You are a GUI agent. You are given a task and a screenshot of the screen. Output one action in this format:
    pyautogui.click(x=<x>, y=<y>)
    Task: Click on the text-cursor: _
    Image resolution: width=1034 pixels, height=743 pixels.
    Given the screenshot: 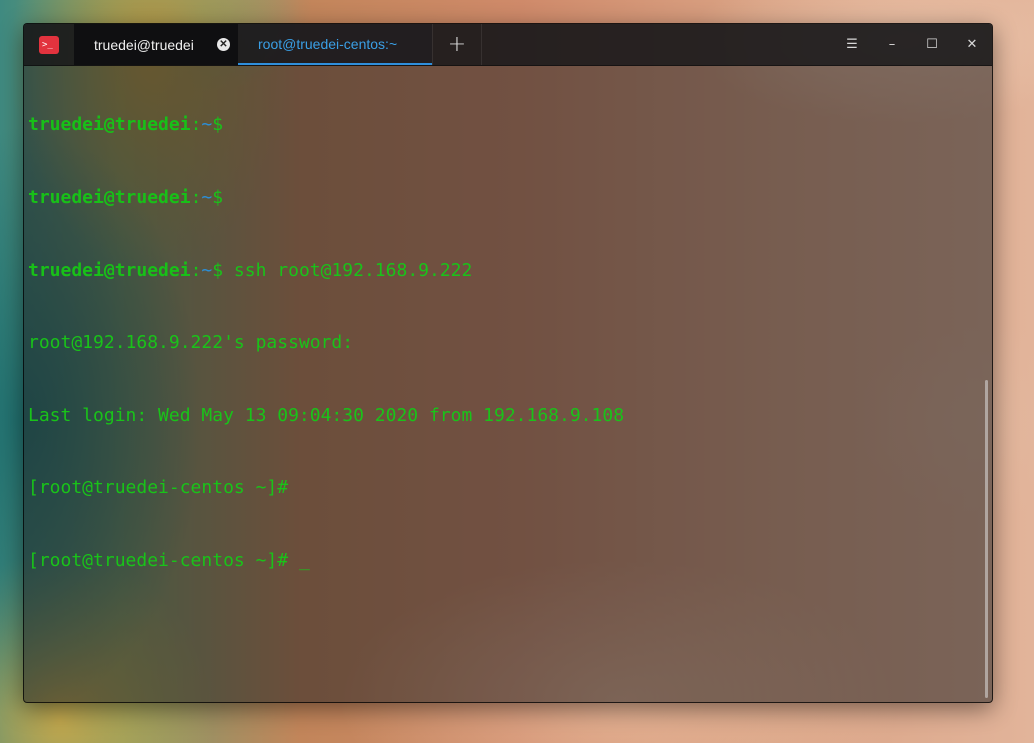 What is the action you would take?
    pyautogui.click(x=304, y=560)
    